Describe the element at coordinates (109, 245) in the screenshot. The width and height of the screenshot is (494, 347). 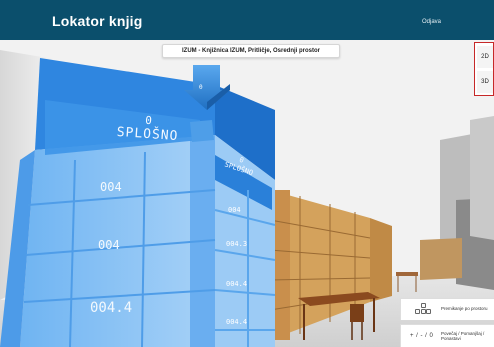
I see `shelf-label-left-2: 004` at that location.